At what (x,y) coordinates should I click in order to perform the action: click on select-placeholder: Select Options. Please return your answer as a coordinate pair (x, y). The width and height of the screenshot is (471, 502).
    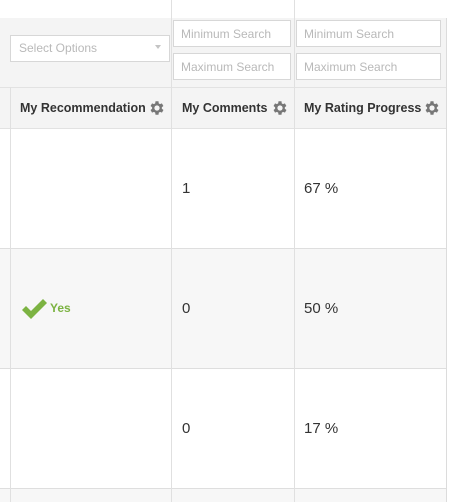
    Looking at the image, I should click on (58, 48).